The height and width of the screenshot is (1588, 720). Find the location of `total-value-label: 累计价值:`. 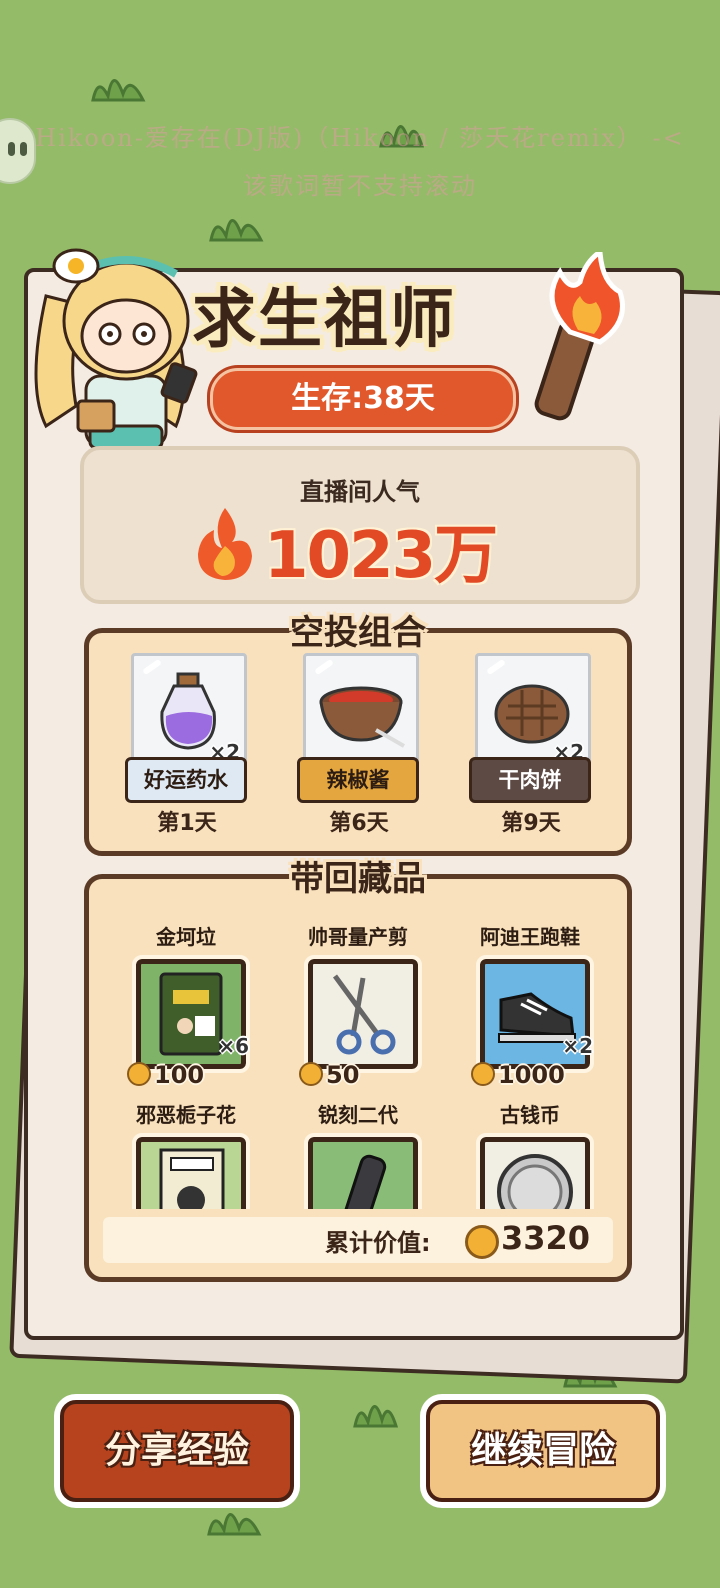

total-value-label: 累计价值: is located at coordinates (378, 1243).